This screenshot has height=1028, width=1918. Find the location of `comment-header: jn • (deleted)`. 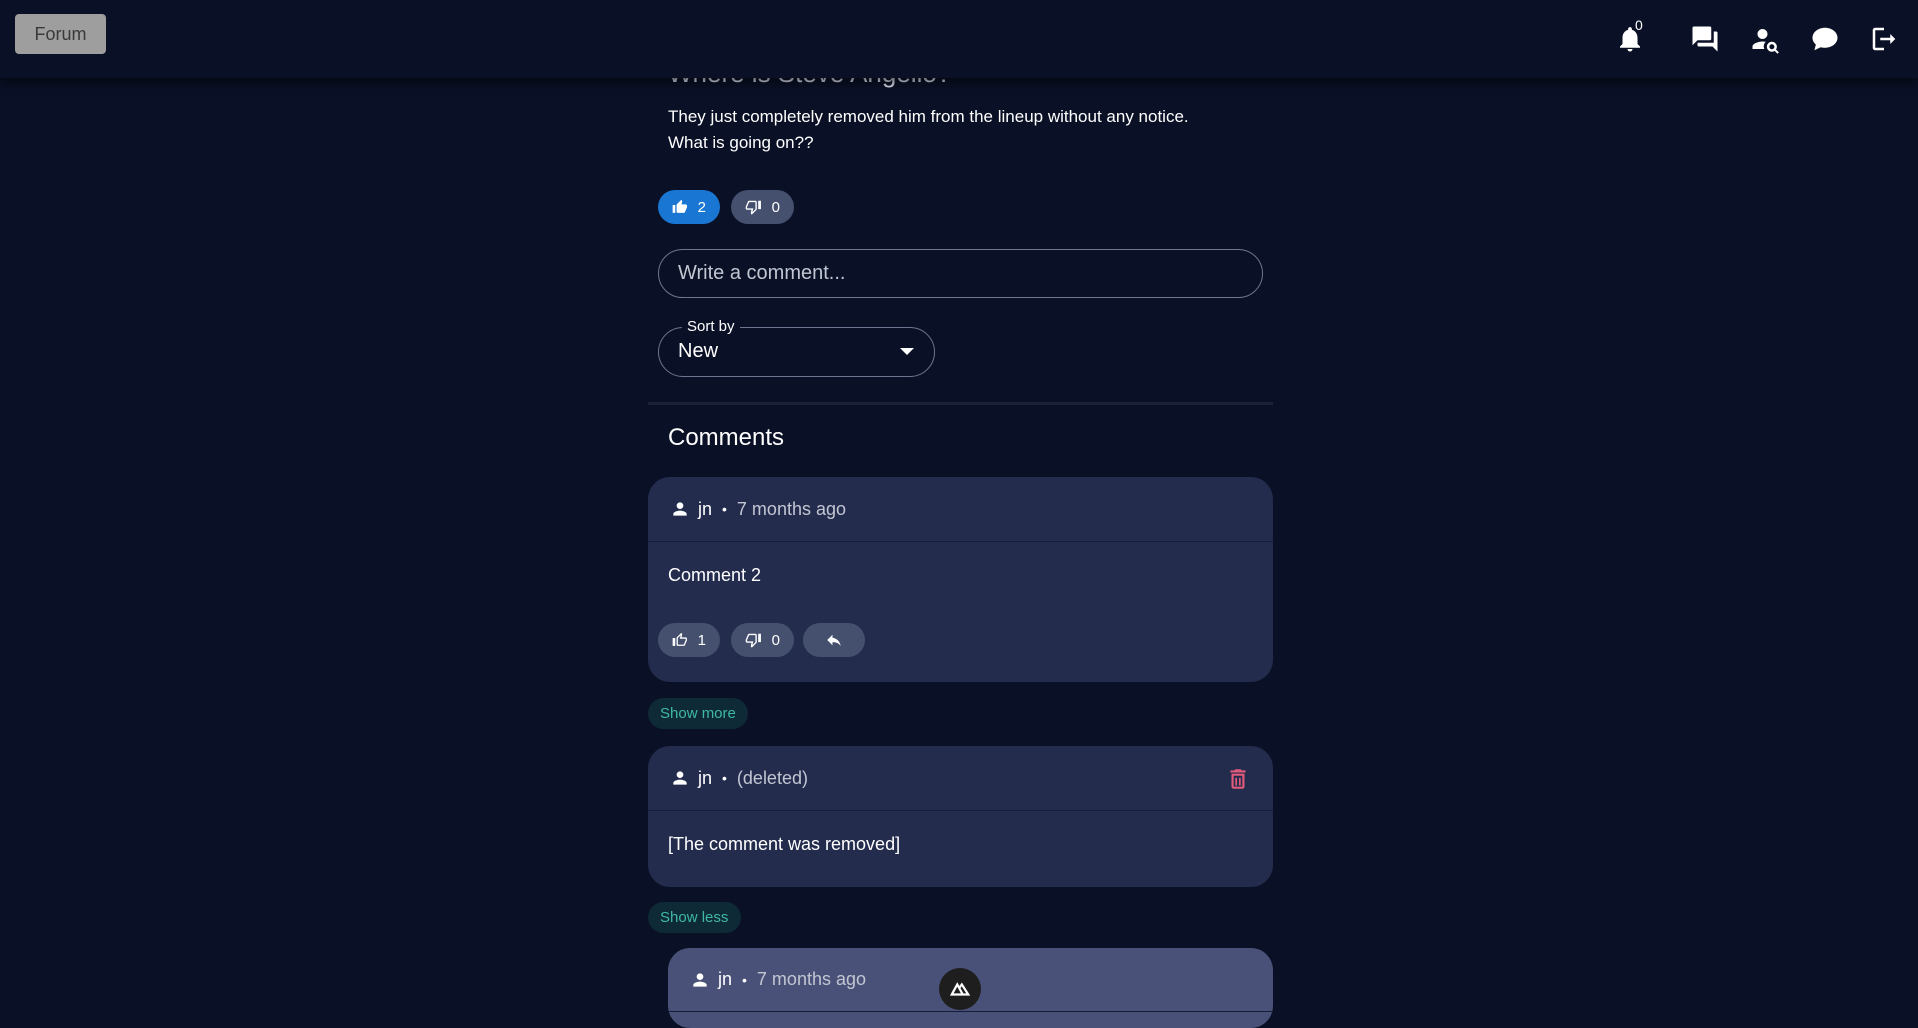

comment-header: jn • (deleted) is located at coordinates (960, 778).